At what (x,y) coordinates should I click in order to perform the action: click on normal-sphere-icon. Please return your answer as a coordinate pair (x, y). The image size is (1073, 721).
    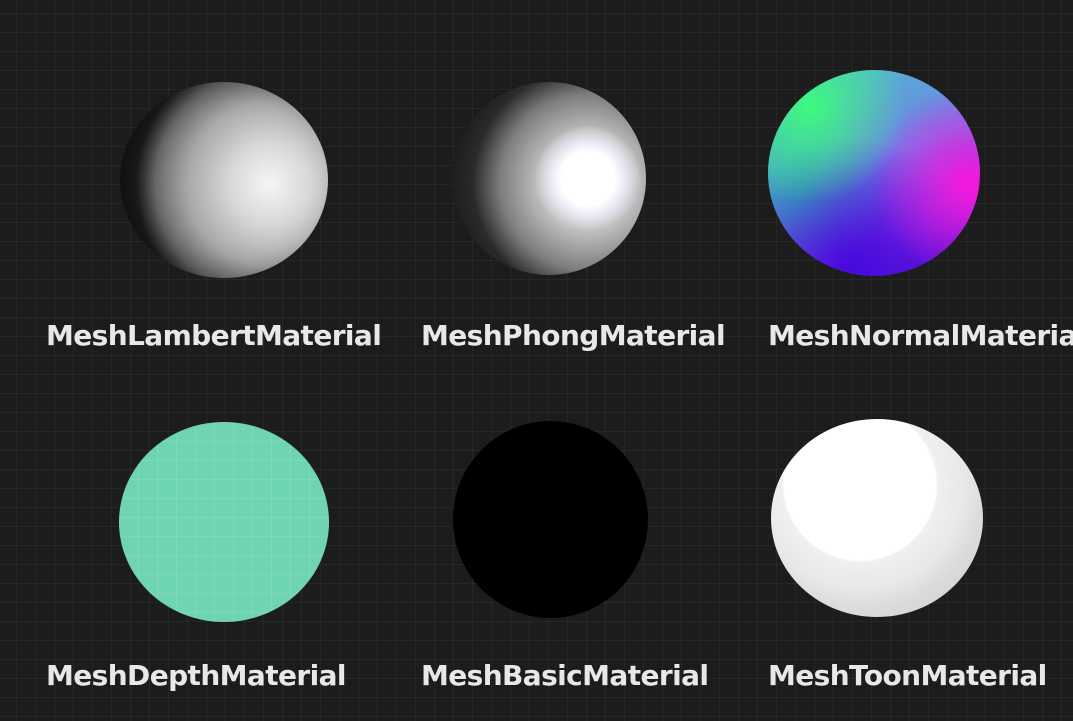
    Looking at the image, I should click on (874, 173).